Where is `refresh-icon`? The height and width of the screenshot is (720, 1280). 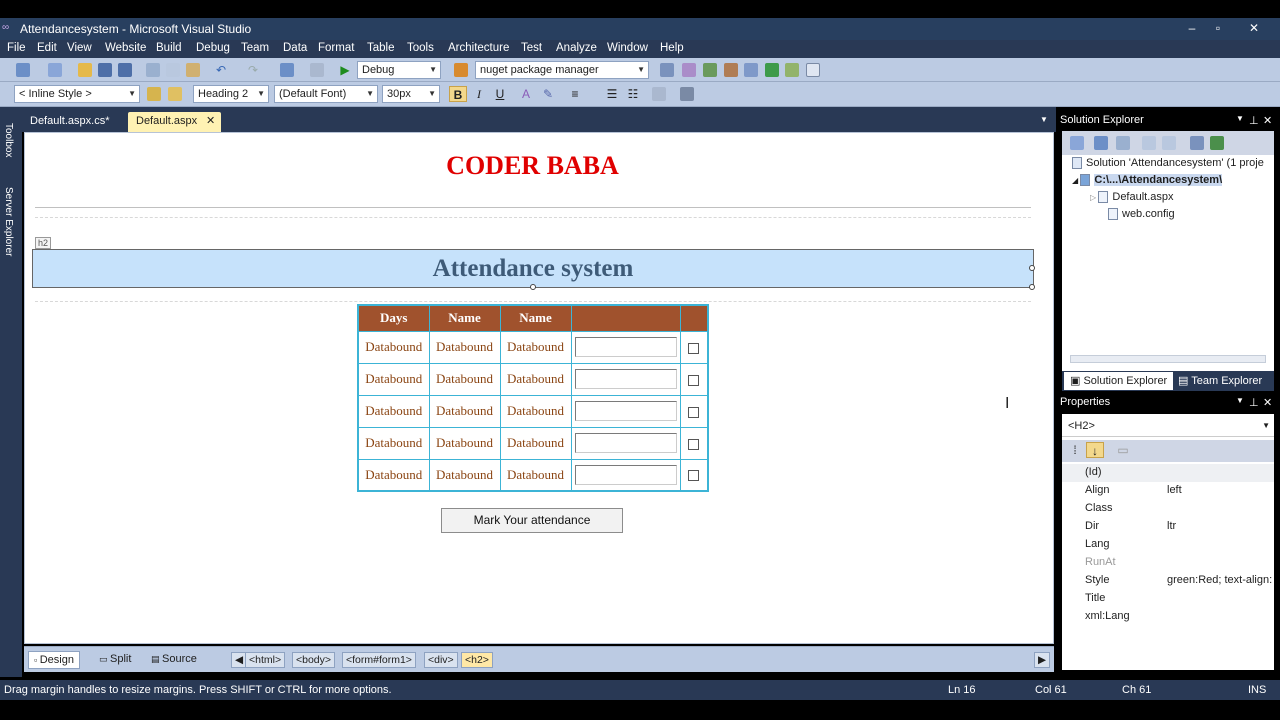
refresh-icon is located at coordinates (1123, 143).